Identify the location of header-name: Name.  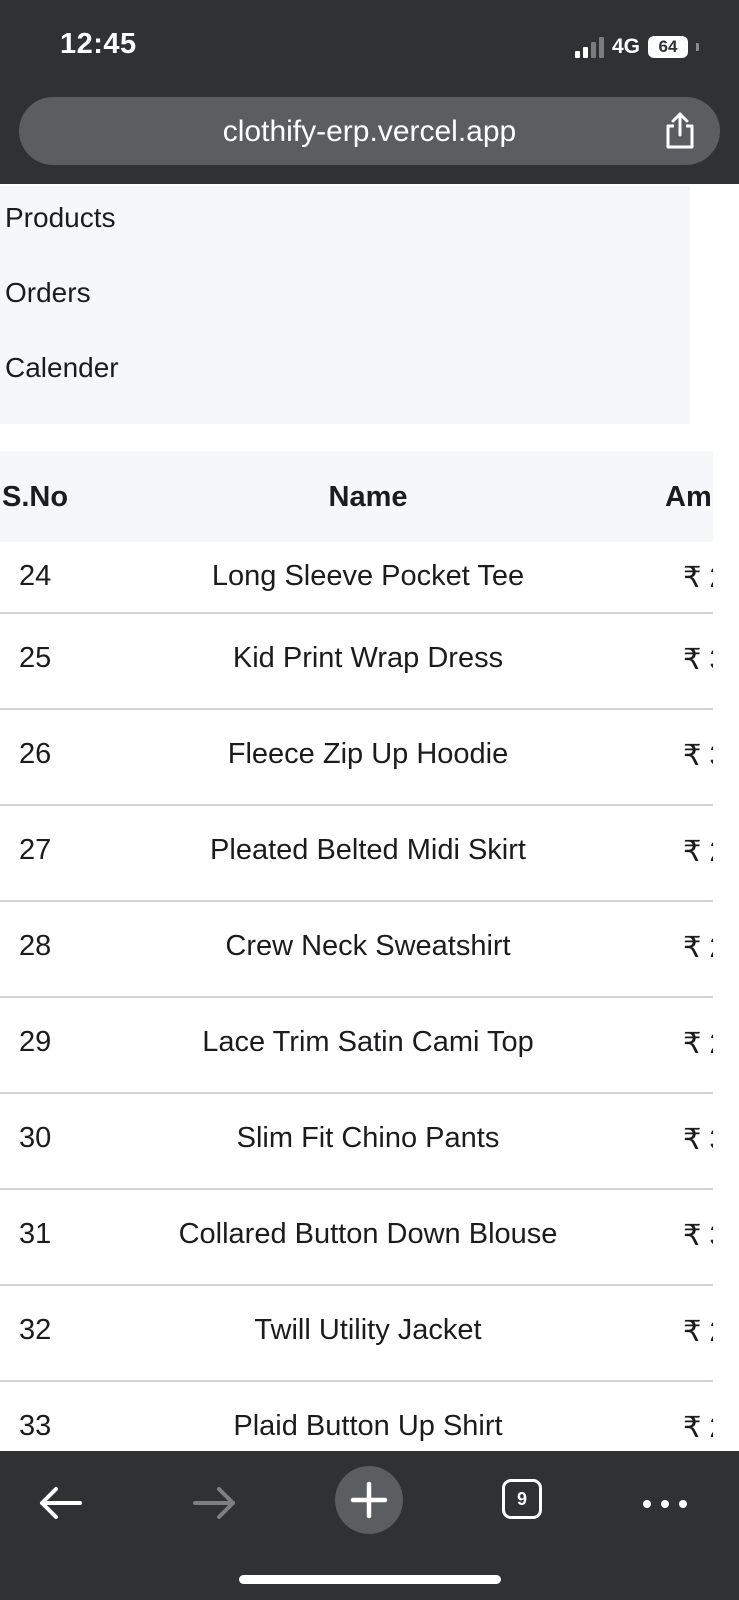
(368, 497).